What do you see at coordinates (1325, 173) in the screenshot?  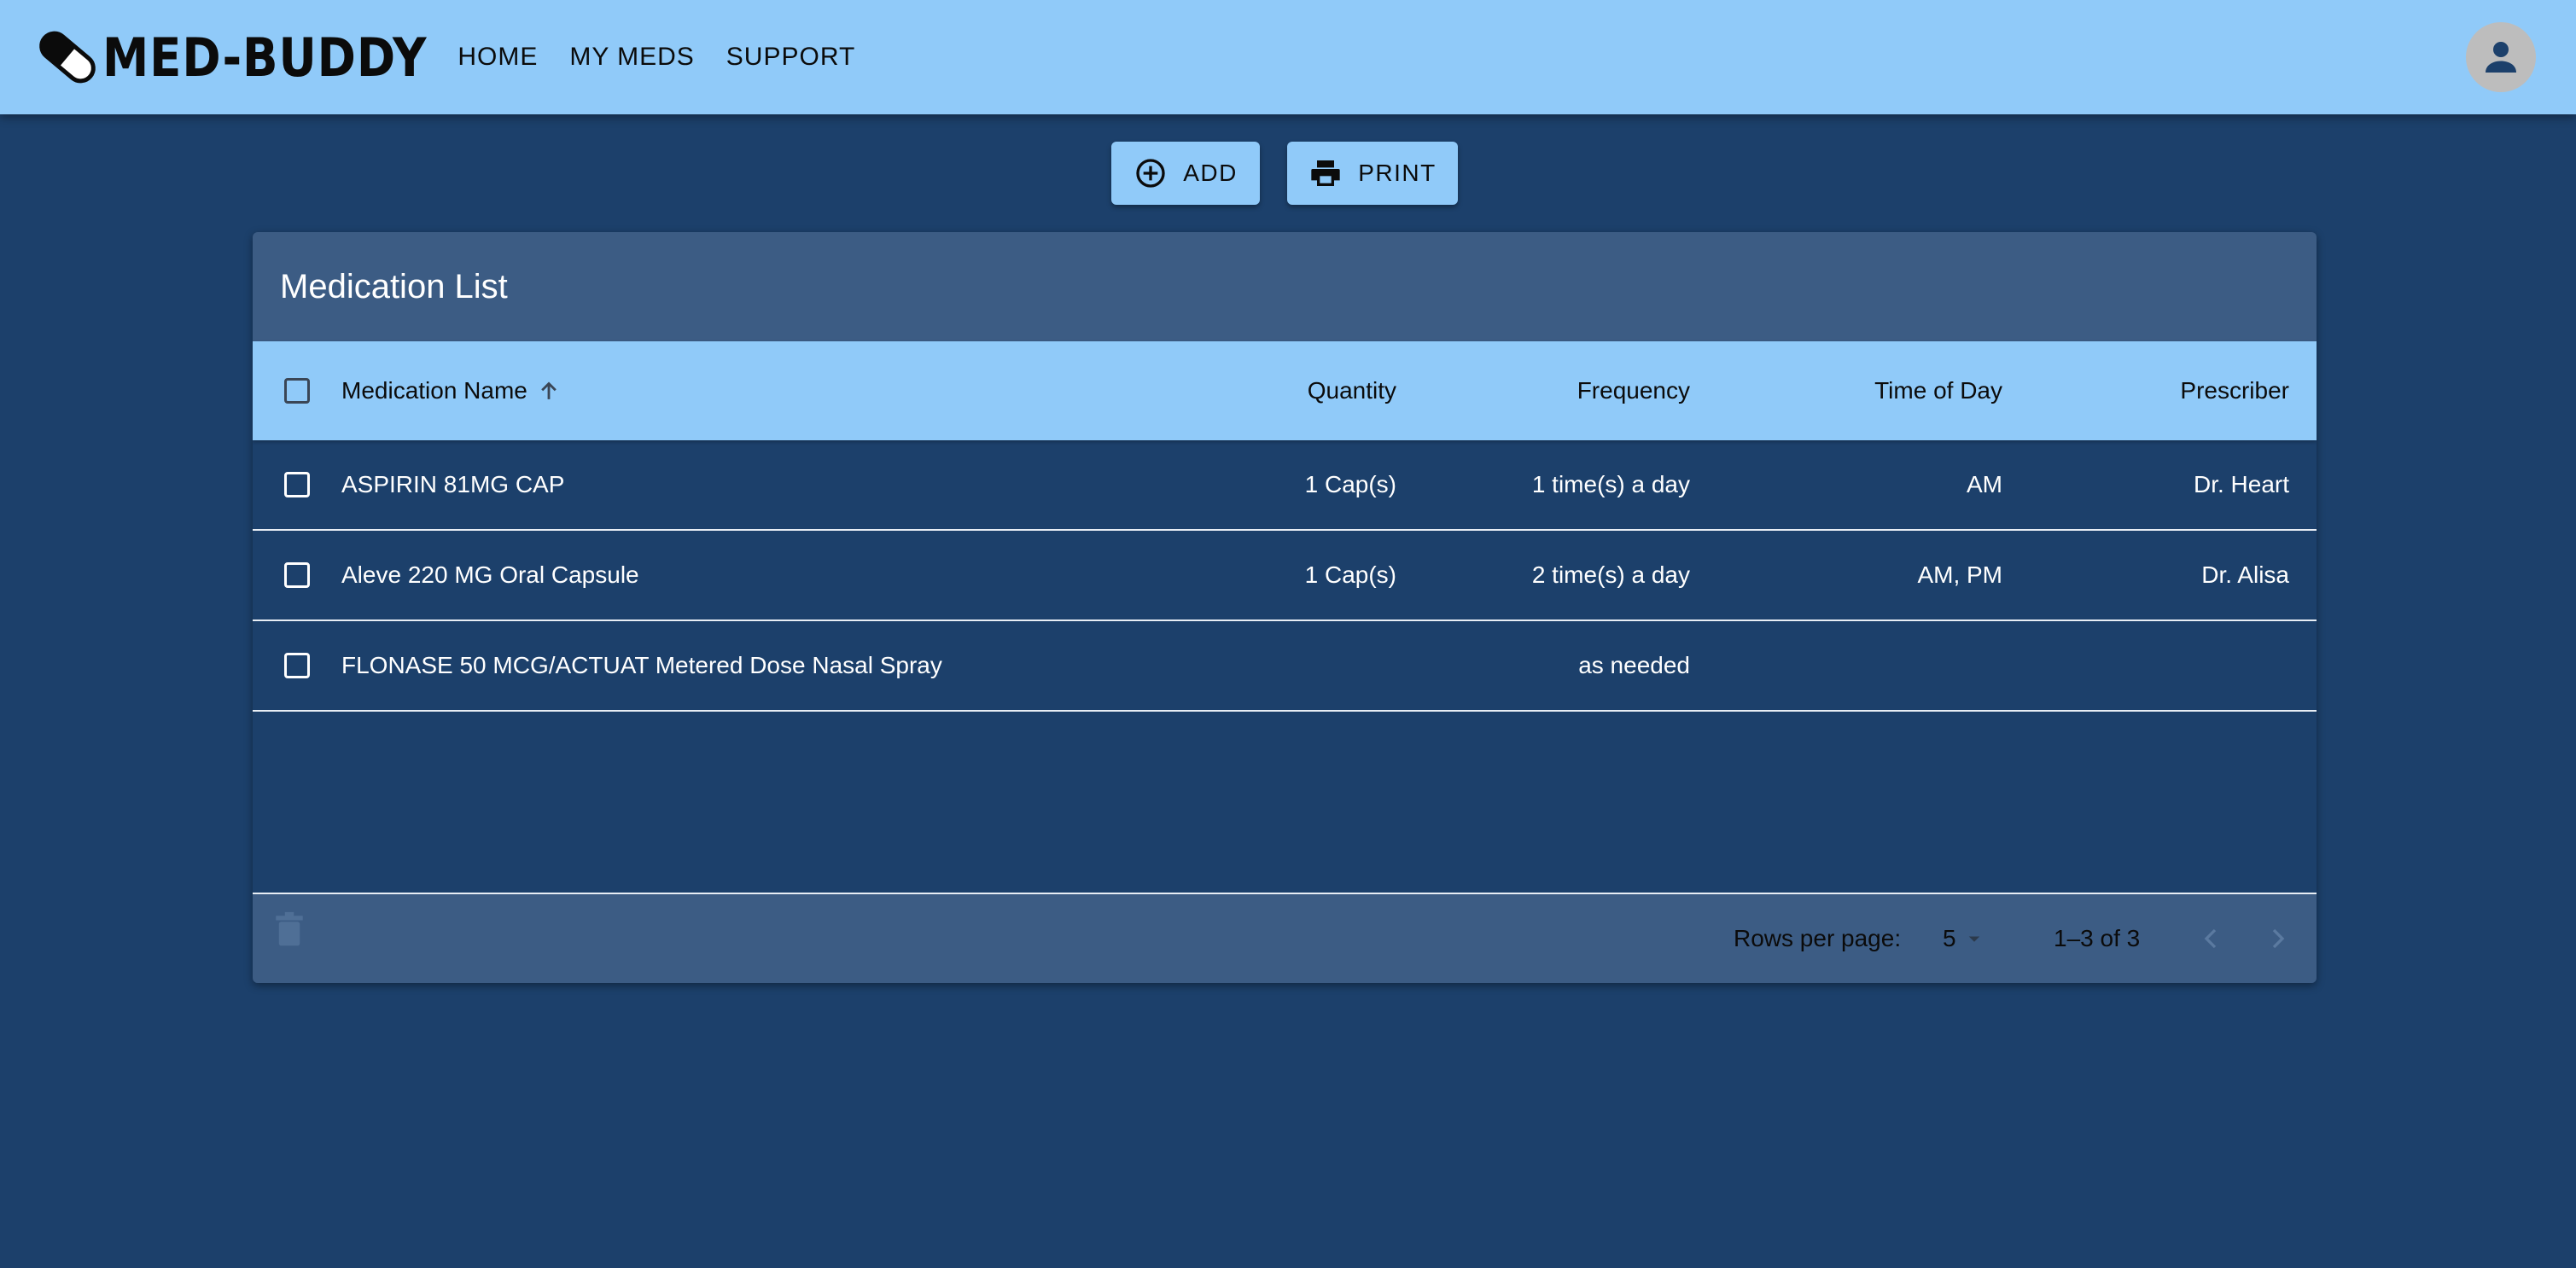 I see `printer-icon` at bounding box center [1325, 173].